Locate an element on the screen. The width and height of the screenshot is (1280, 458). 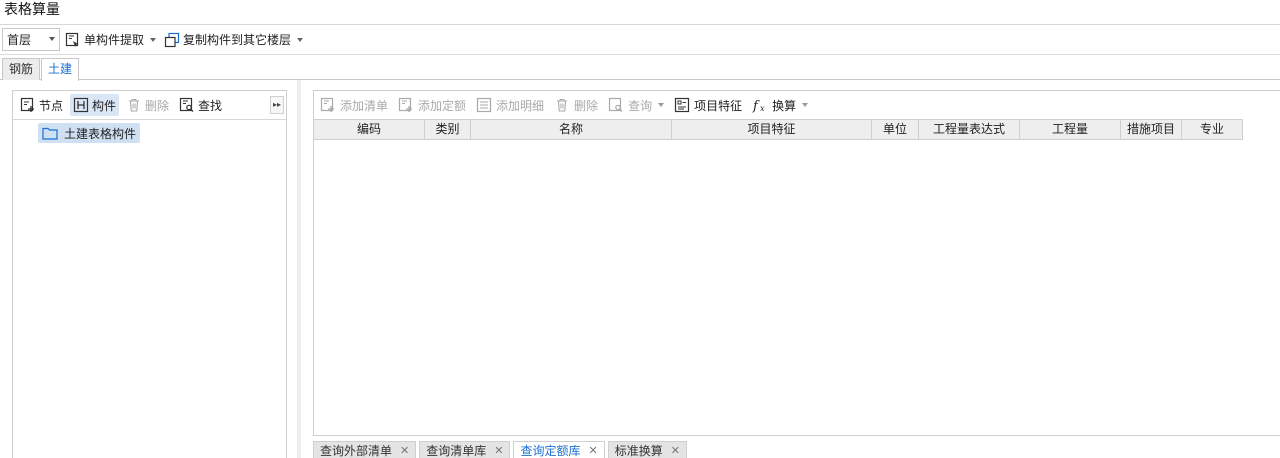
add-quota-icon is located at coordinates (405, 104).